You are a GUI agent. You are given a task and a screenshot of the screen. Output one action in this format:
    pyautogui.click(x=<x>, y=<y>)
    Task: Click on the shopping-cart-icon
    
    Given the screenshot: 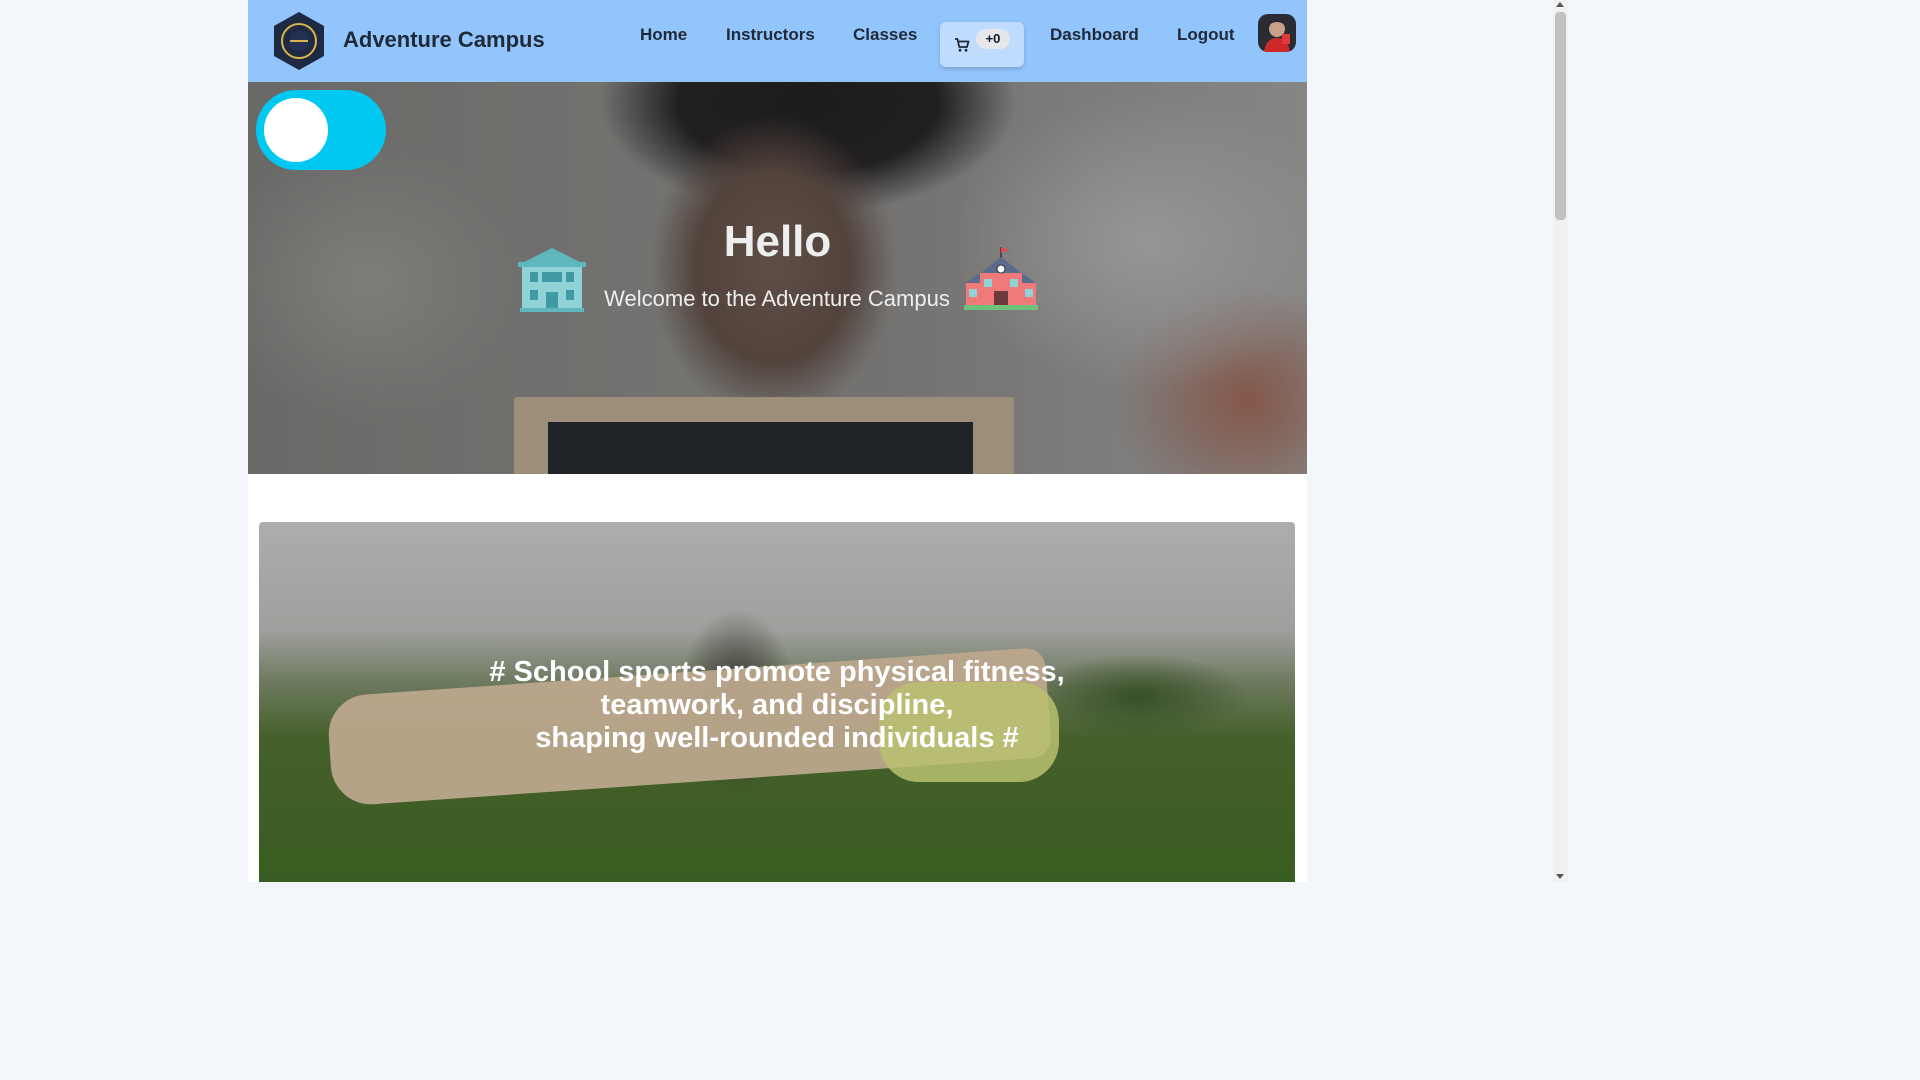 What is the action you would take?
    pyautogui.click(x=962, y=45)
    